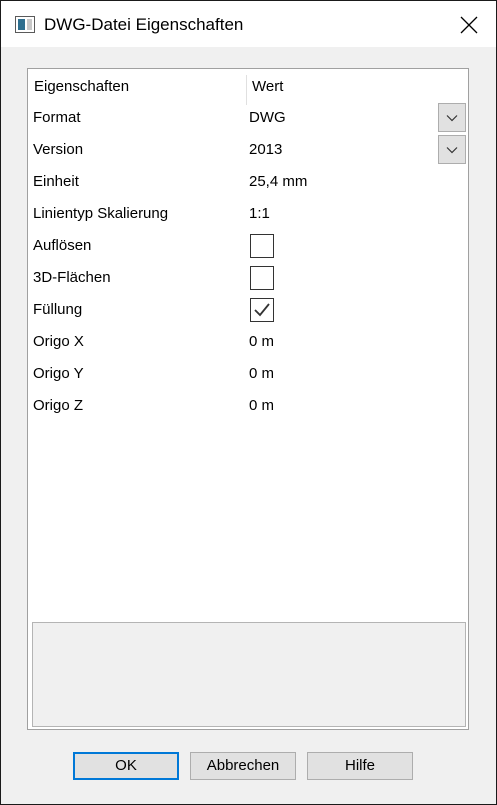 The width and height of the screenshot is (497, 805). What do you see at coordinates (25, 24) in the screenshot?
I see `app-window-icon` at bounding box center [25, 24].